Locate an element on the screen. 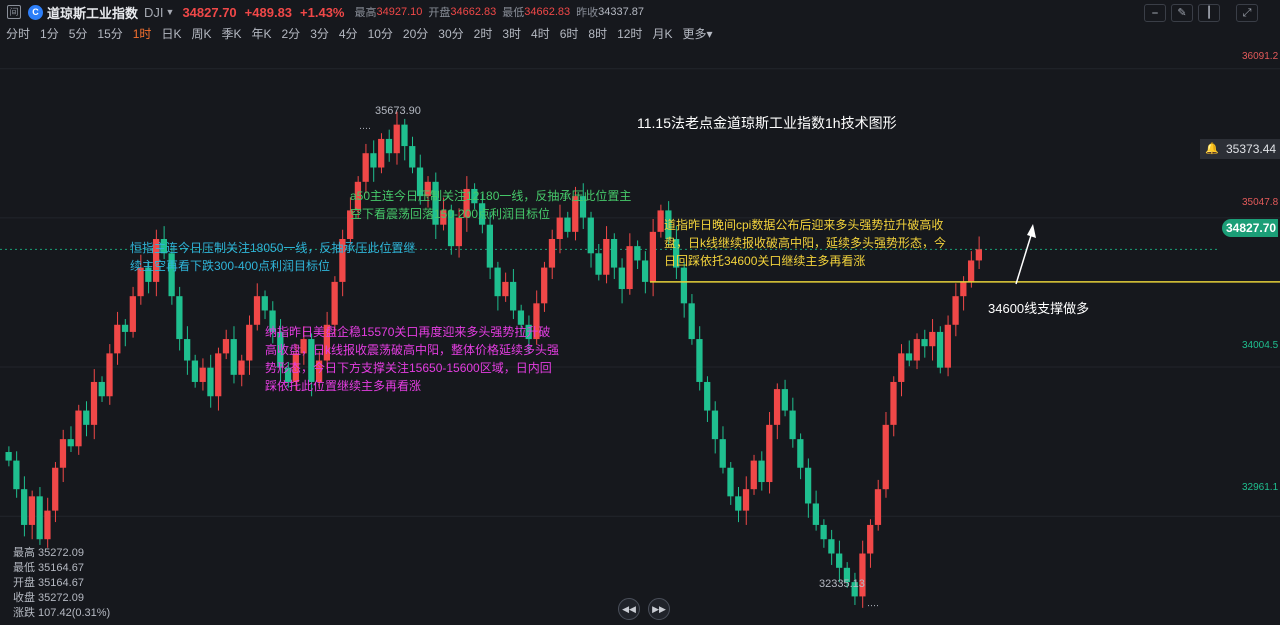 The height and width of the screenshot is (625, 1280). prev-close-label: 昨收 is located at coordinates (587, 13).